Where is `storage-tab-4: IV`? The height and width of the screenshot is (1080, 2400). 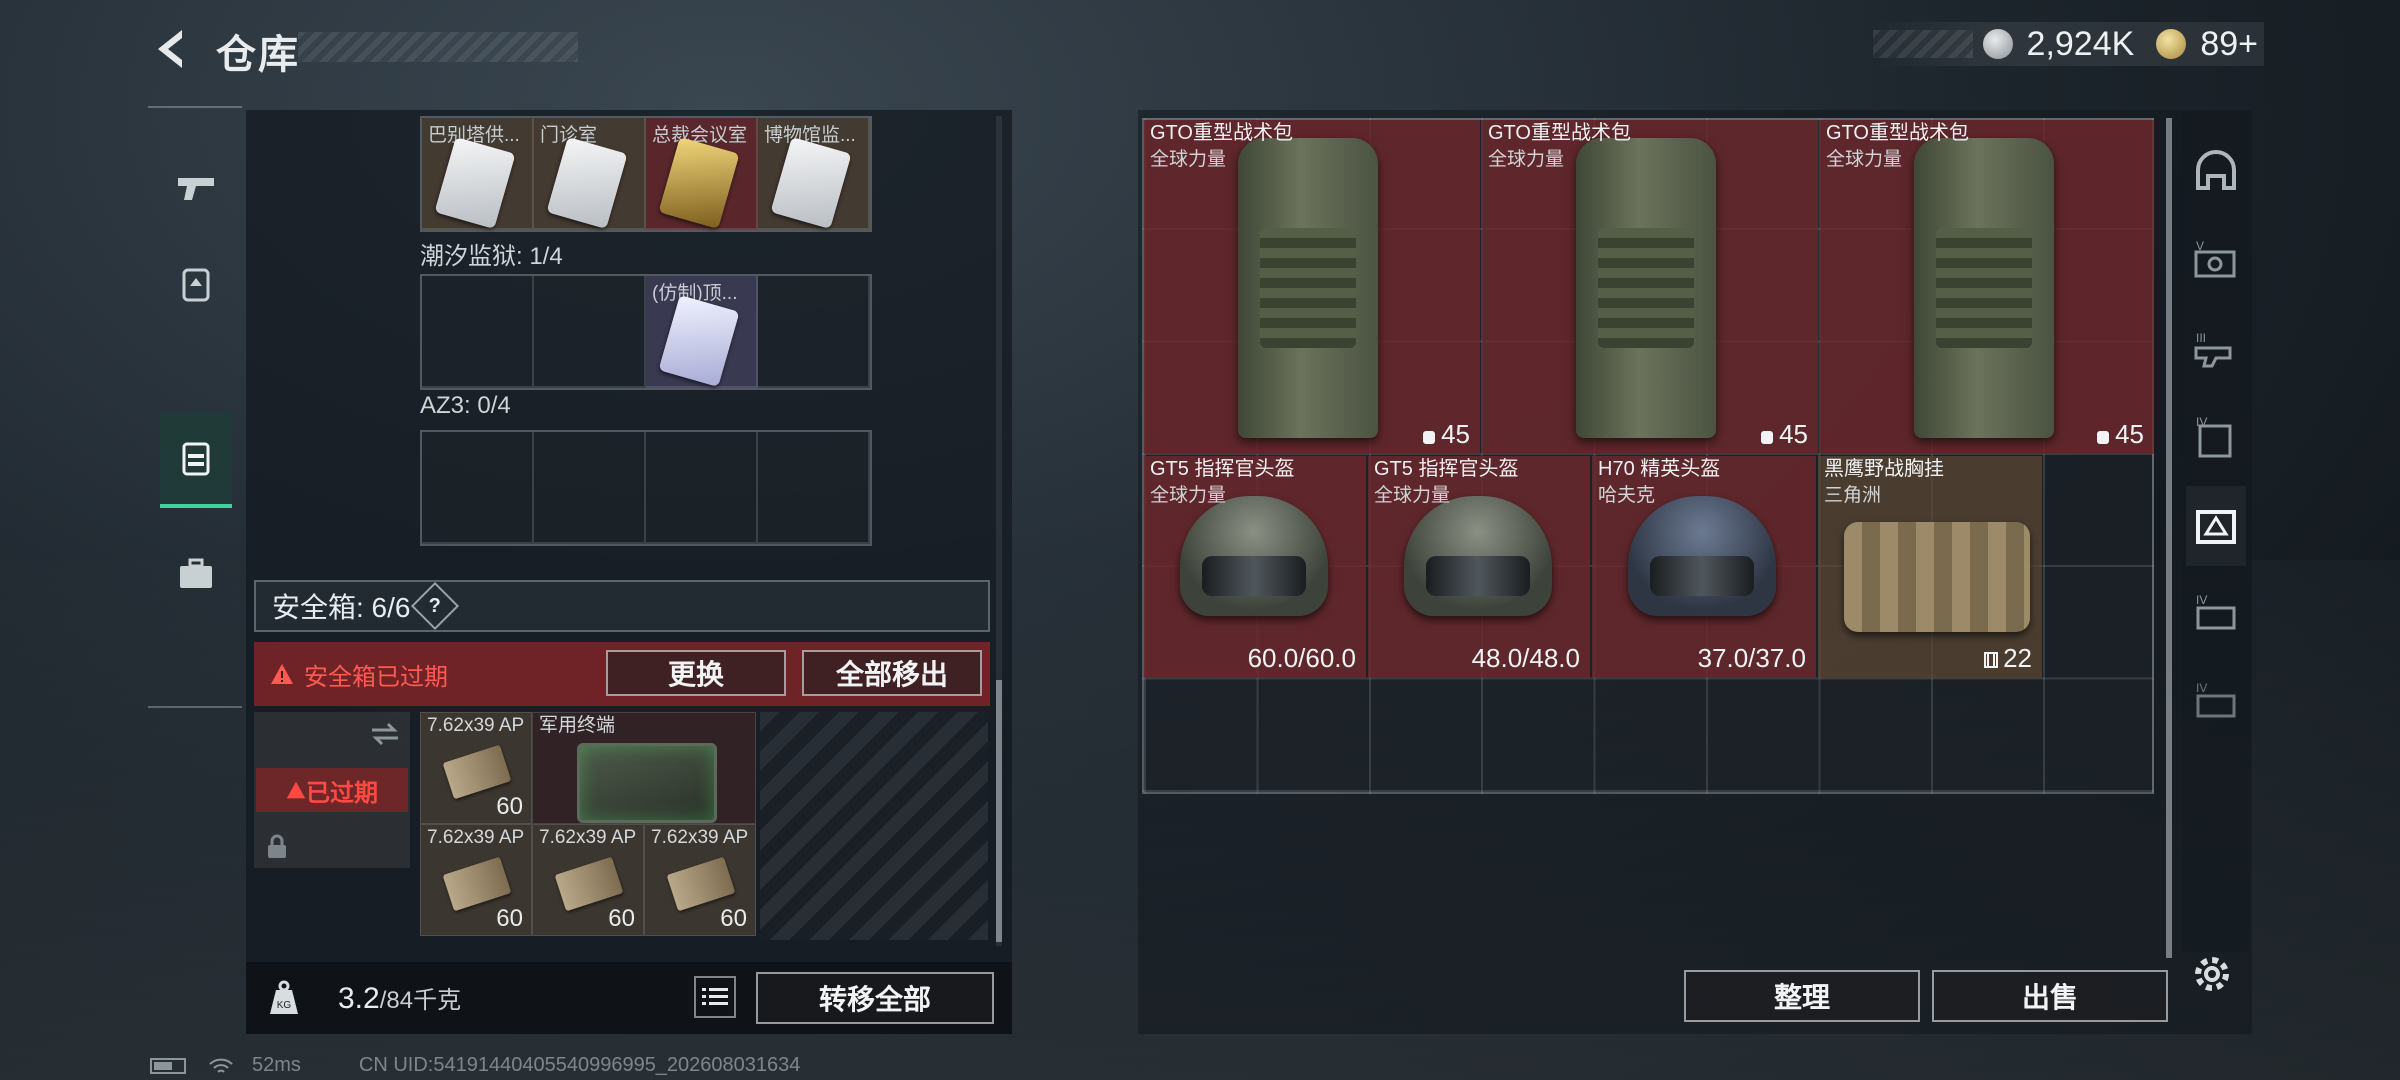
storage-tab-4: IV is located at coordinates (2216, 438).